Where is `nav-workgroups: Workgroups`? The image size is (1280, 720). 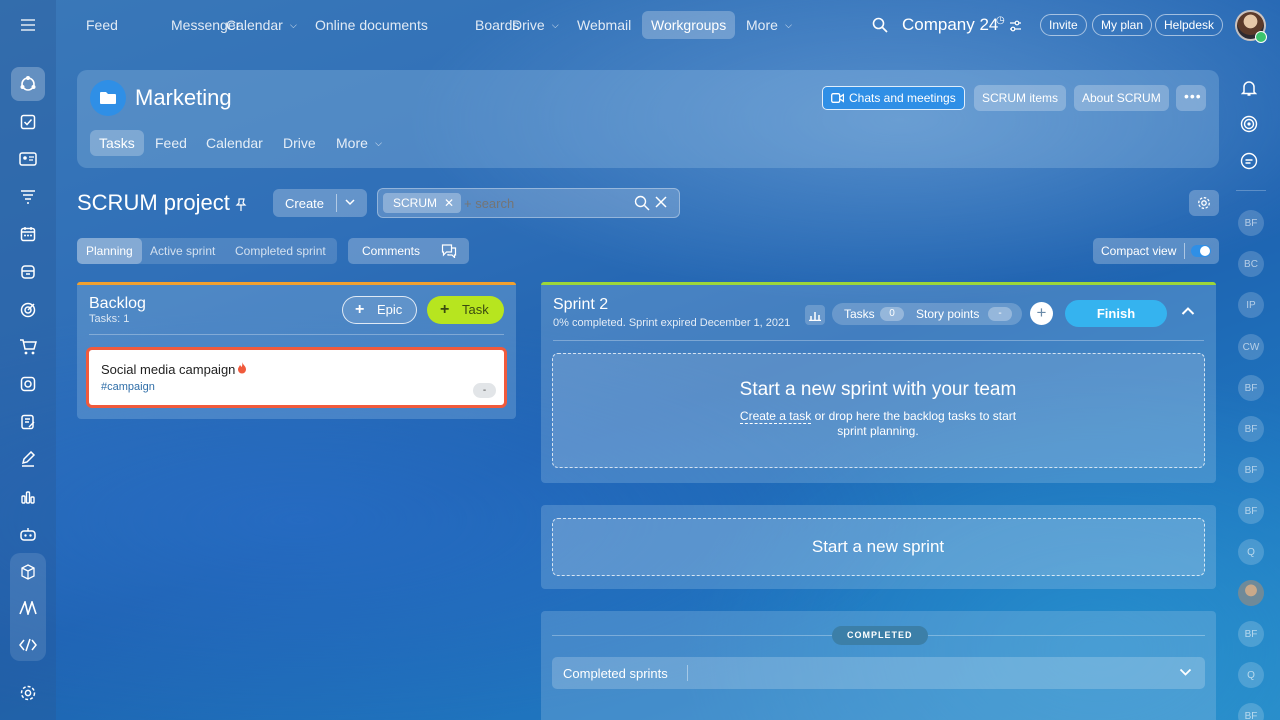
nav-workgroups: Workgroups is located at coordinates (689, 25).